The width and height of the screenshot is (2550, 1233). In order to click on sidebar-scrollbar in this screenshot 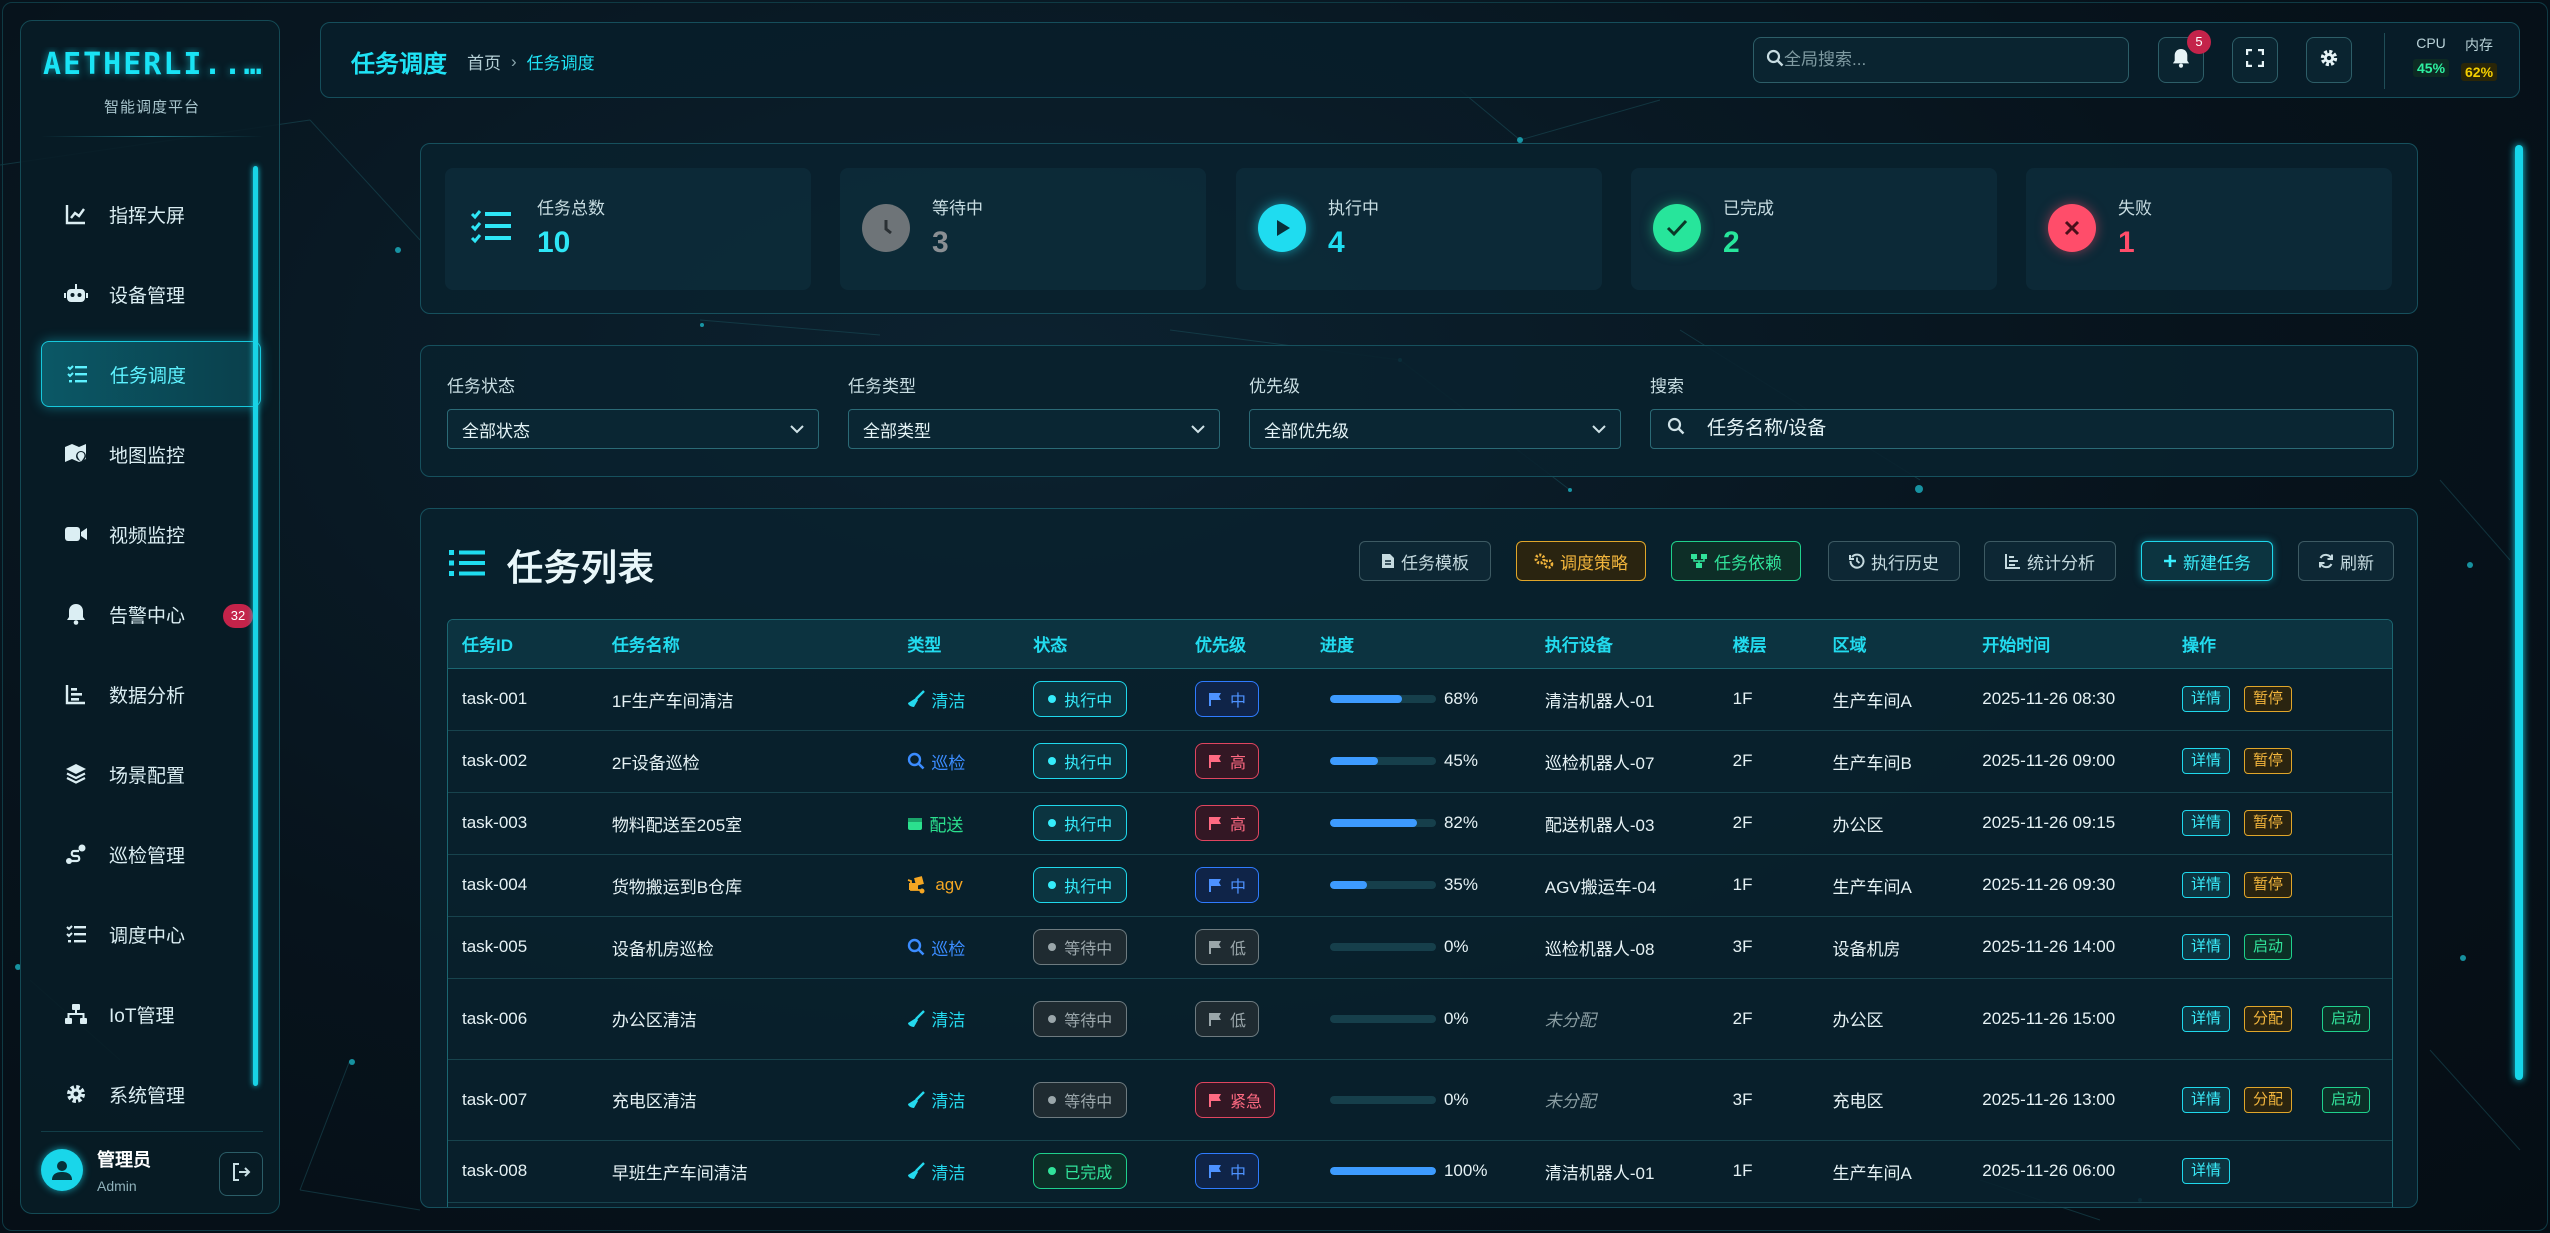, I will do `click(255, 626)`.